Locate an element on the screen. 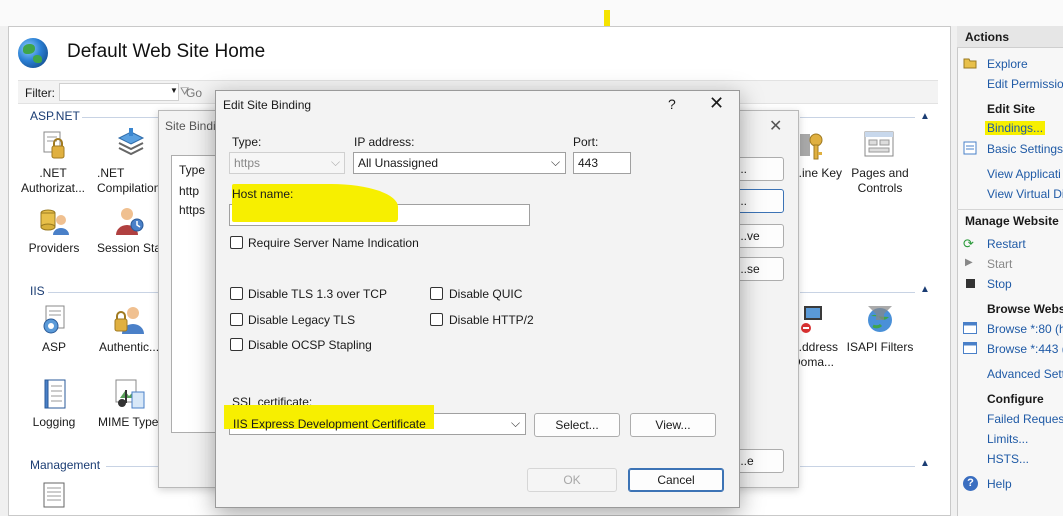 The height and width of the screenshot is (516, 1063). mime-types-icon is located at coordinates (129, 393).